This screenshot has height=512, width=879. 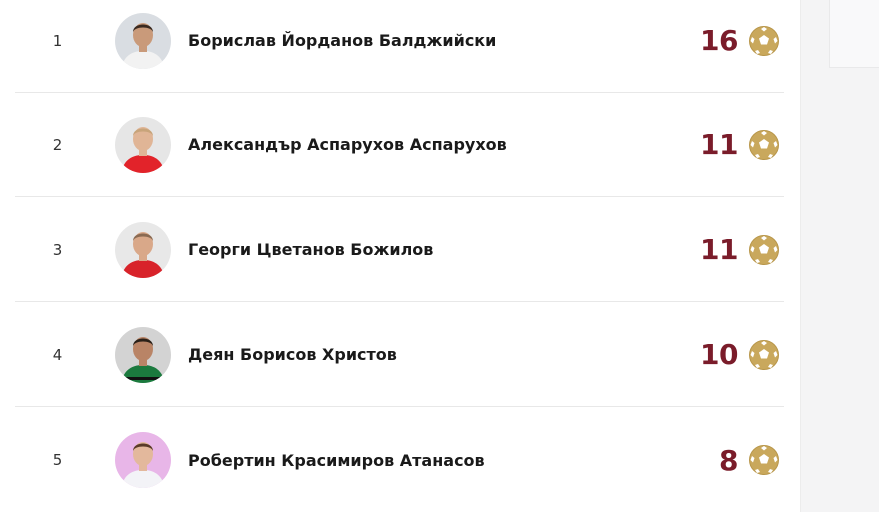 I want to click on goal-count: 8, so click(x=728, y=460).